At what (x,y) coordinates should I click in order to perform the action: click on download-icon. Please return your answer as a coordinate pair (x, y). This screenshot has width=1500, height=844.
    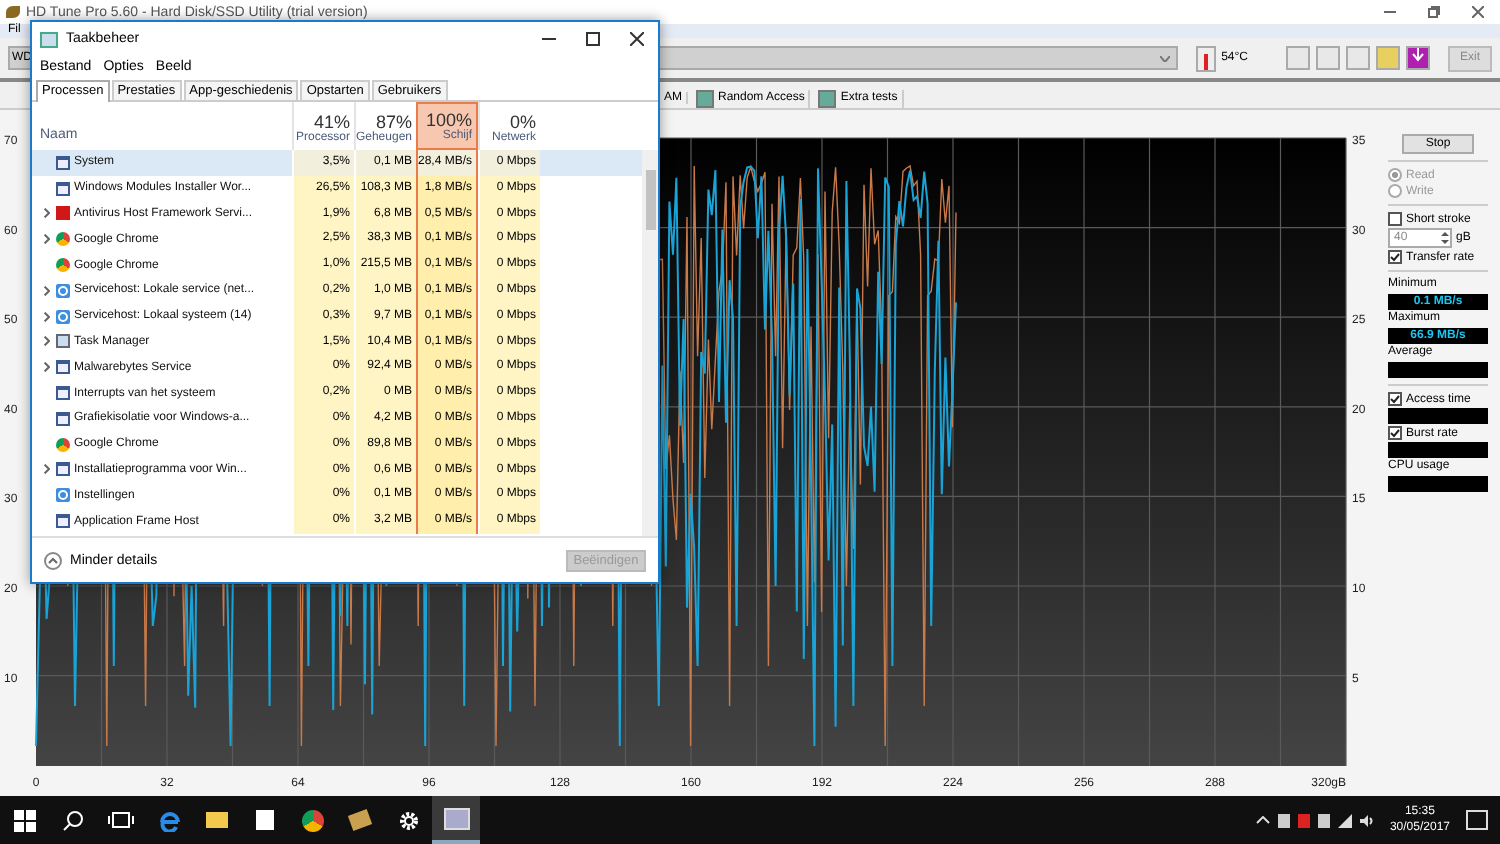
    Looking at the image, I should click on (1418, 58).